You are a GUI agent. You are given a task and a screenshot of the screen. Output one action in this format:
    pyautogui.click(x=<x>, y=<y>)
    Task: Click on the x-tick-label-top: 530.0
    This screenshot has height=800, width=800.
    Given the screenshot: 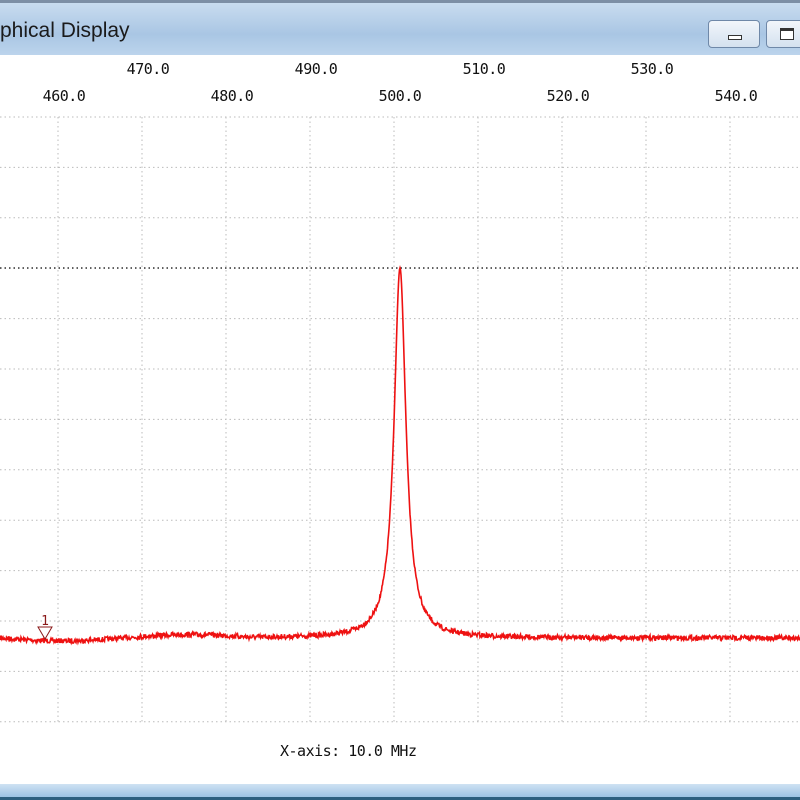 What is the action you would take?
    pyautogui.click(x=652, y=69)
    